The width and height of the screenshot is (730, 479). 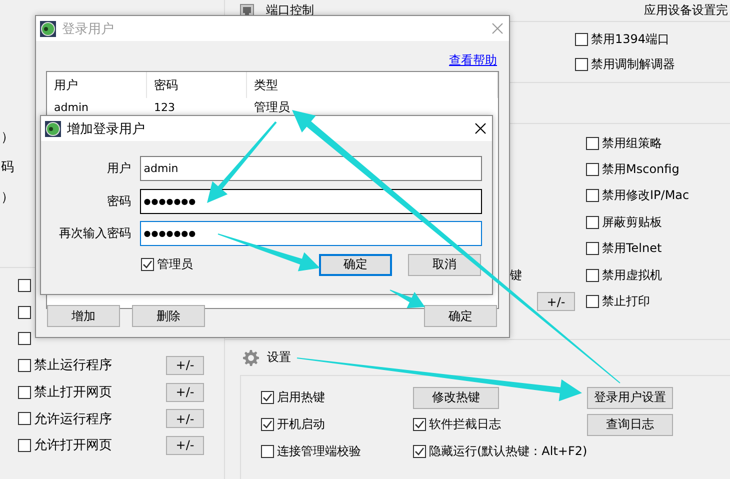 I want to click on status-text: 应用设备设置完, so click(x=686, y=10).